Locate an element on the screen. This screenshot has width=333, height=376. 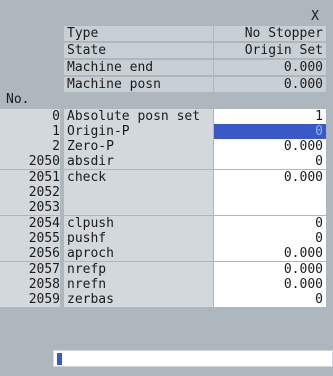
param-row: 2054 clpush 0 is located at coordinates (166, 223).